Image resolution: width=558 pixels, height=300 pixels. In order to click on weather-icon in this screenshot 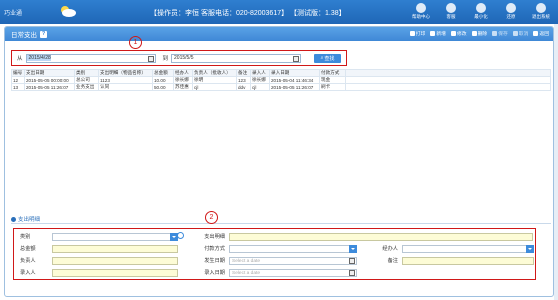, I will do `click(68, 11)`.